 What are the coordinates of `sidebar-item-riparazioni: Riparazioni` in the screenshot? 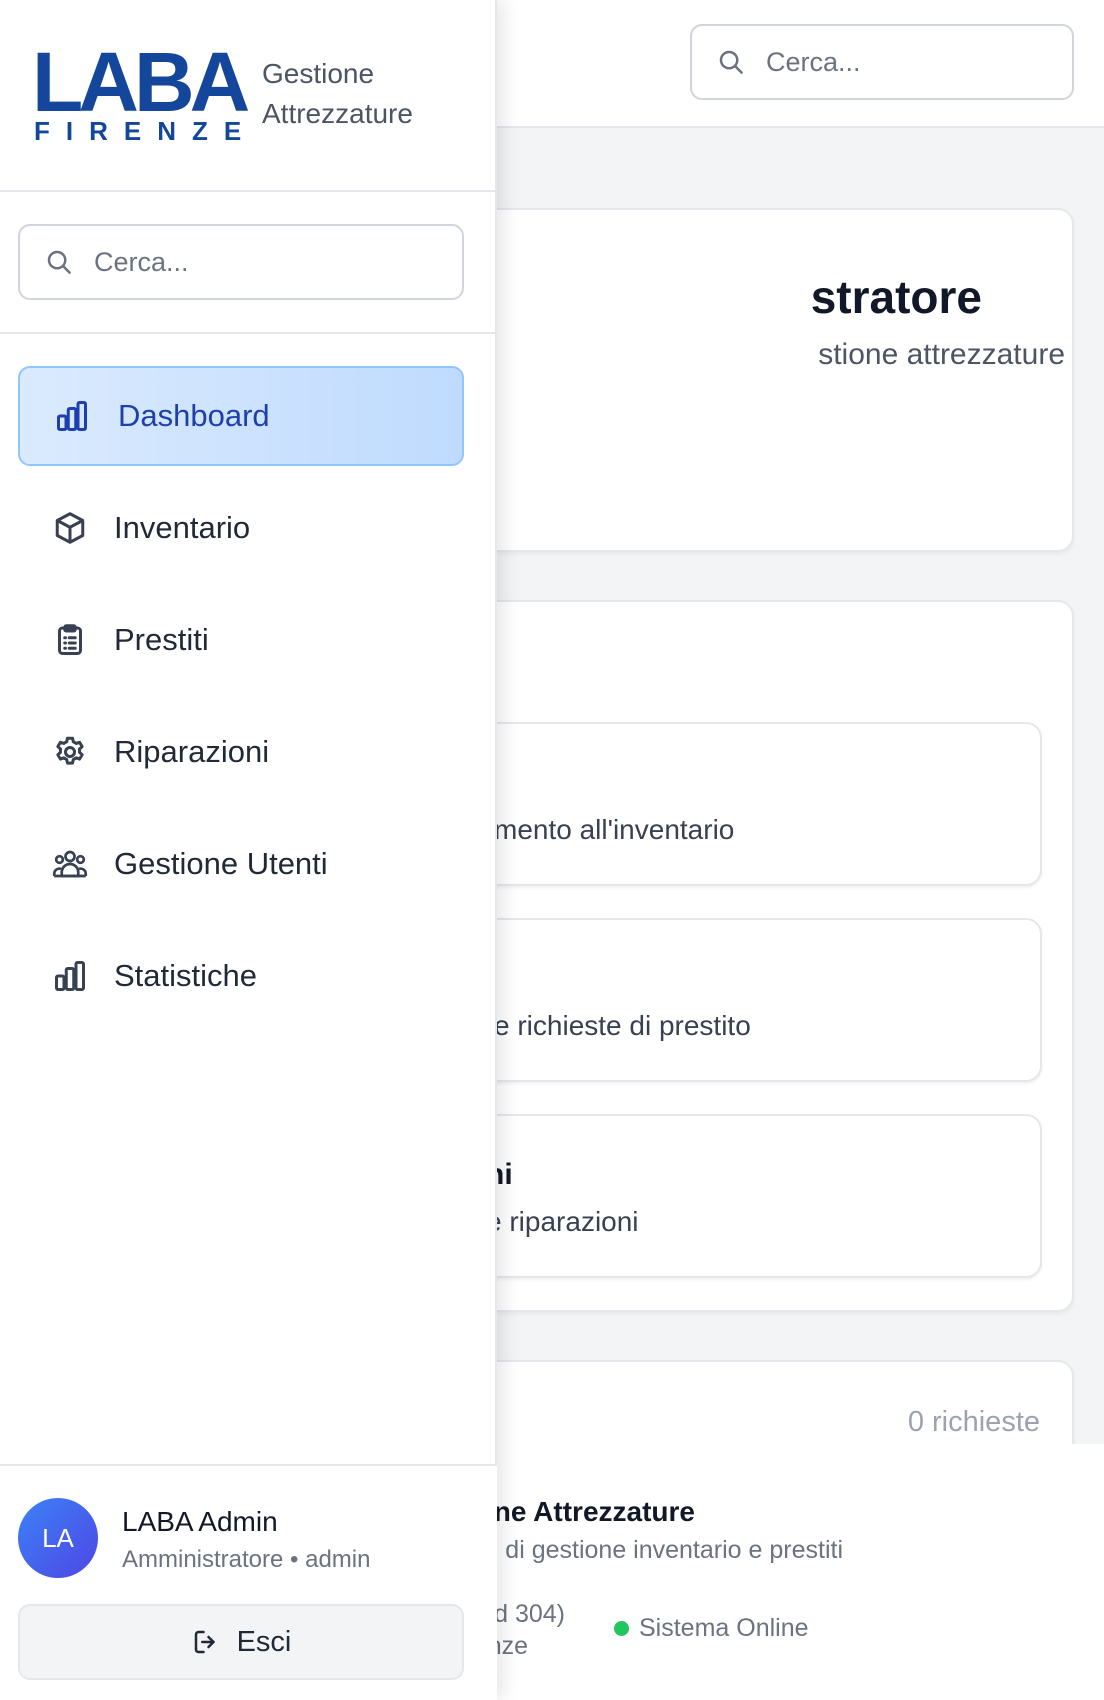 It's located at (241, 752).